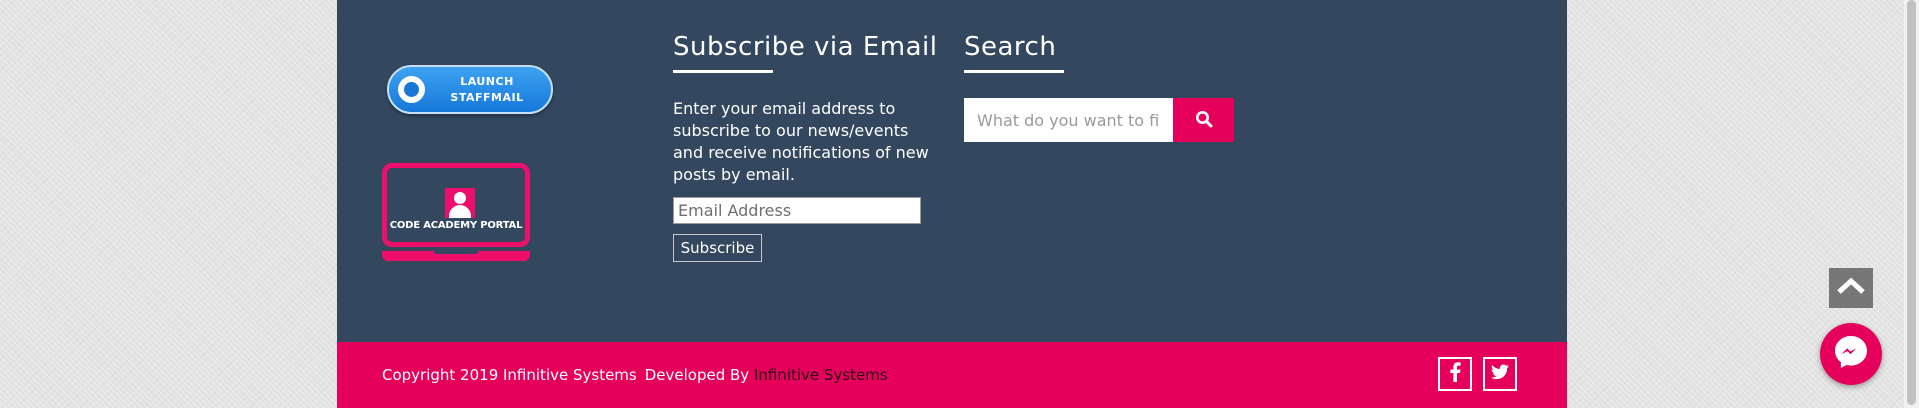 This screenshot has width=1919, height=408. I want to click on developed-by-label: Developed By, so click(697, 375).